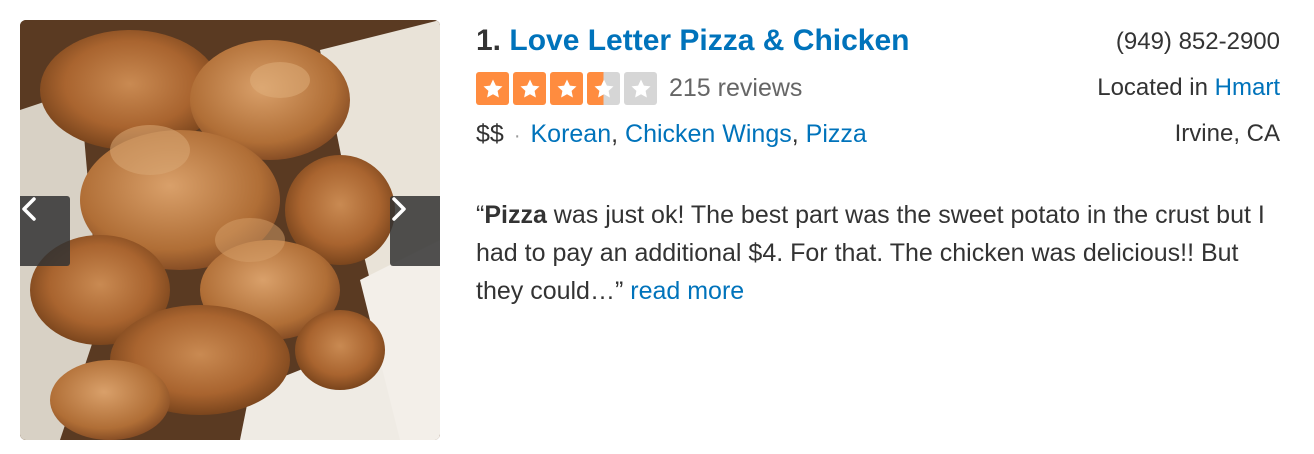 The height and width of the screenshot is (454, 1314). What do you see at coordinates (709, 40) in the screenshot?
I see `business-name-link: Love Letter Pizza & Chicken` at bounding box center [709, 40].